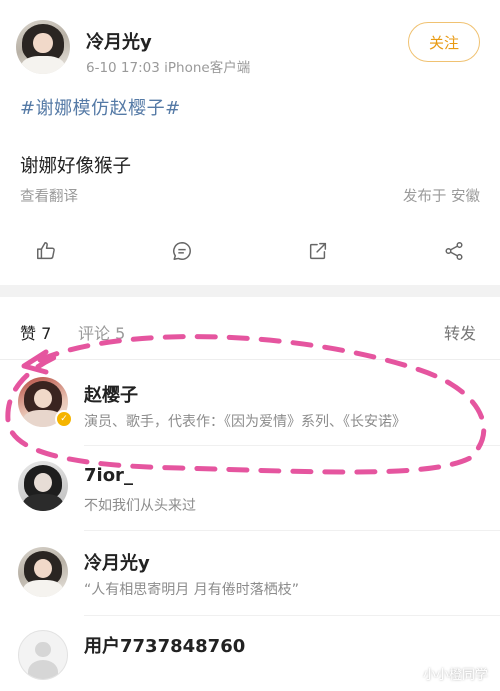 The width and height of the screenshot is (500, 691). Describe the element at coordinates (101, 332) in the screenshot. I see `tab-comments: 评论 5` at that location.